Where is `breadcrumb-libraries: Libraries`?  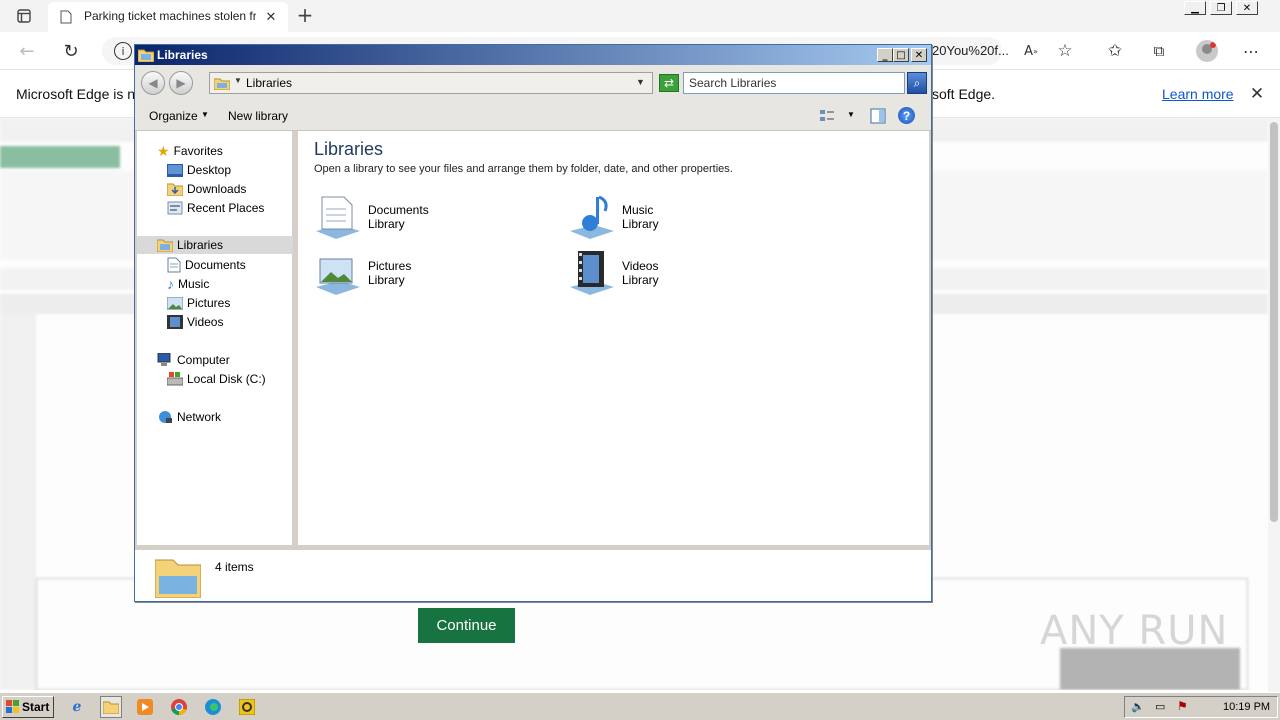 breadcrumb-libraries: Libraries is located at coordinates (269, 83).